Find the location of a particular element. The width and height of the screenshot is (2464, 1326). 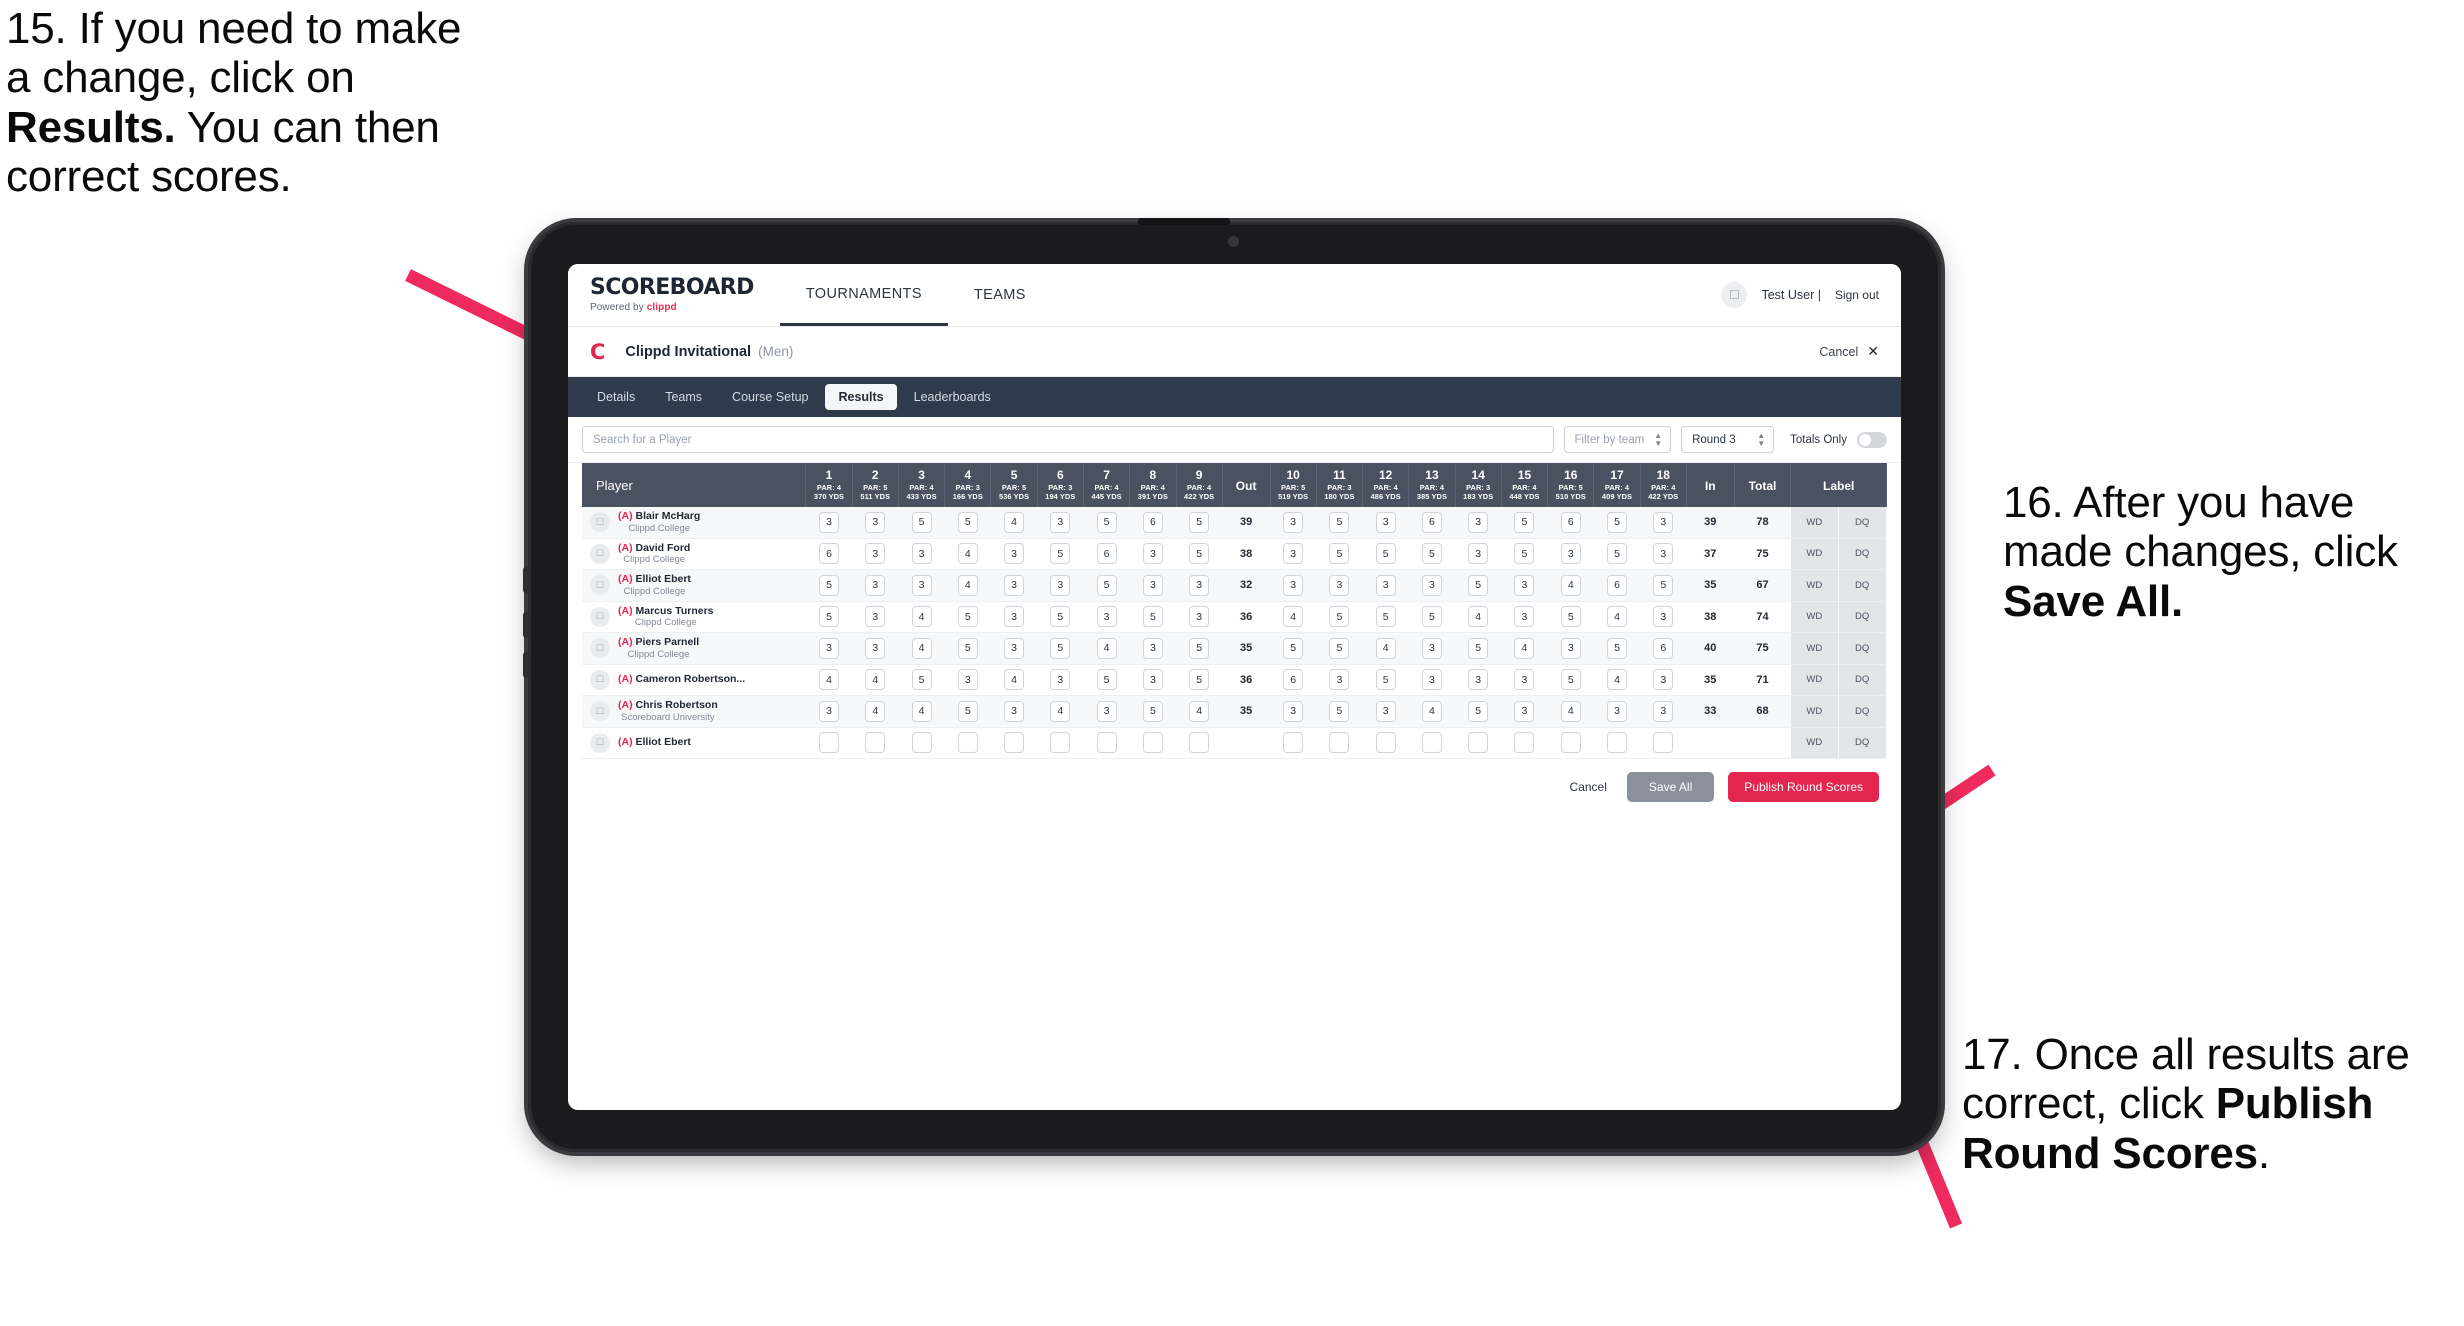

user-avatar-icon: ☐ is located at coordinates (1734, 295).